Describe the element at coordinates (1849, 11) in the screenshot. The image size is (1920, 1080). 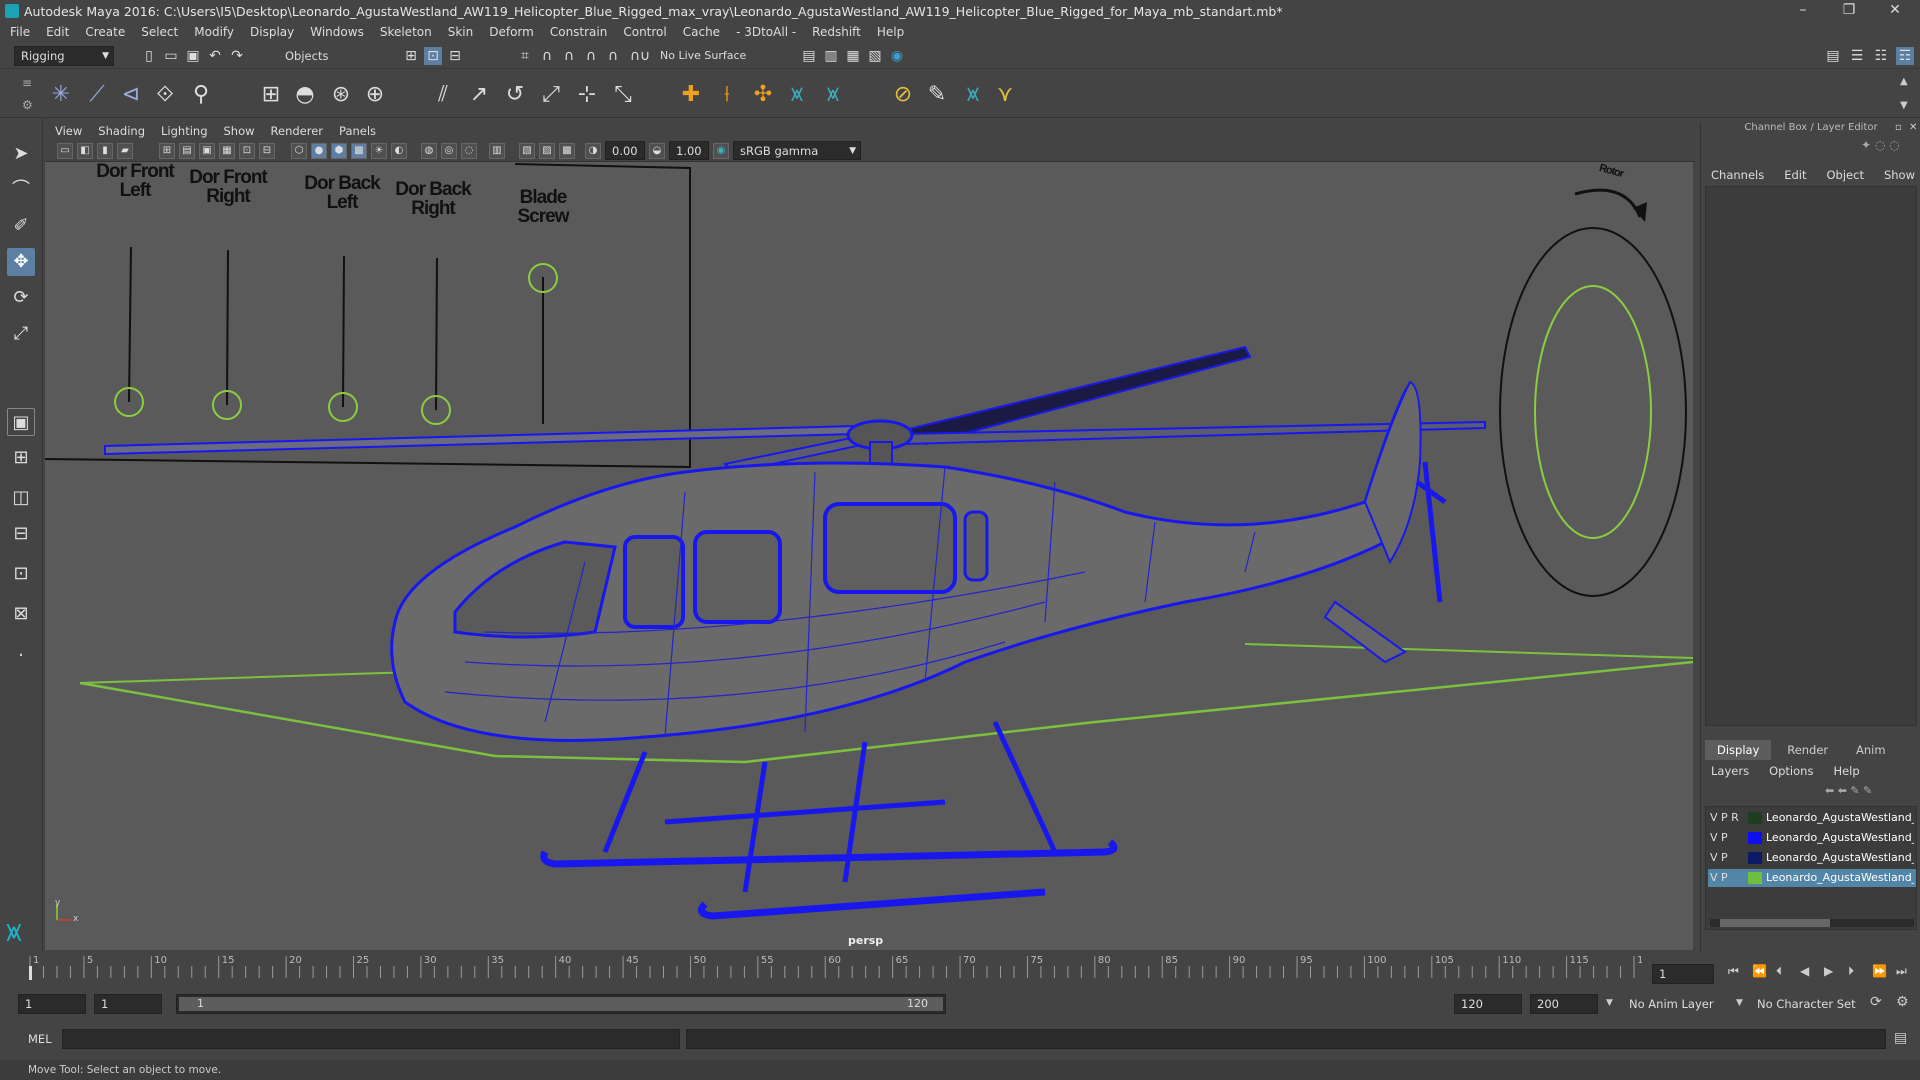
I see `maximize-button: ❐` at that location.